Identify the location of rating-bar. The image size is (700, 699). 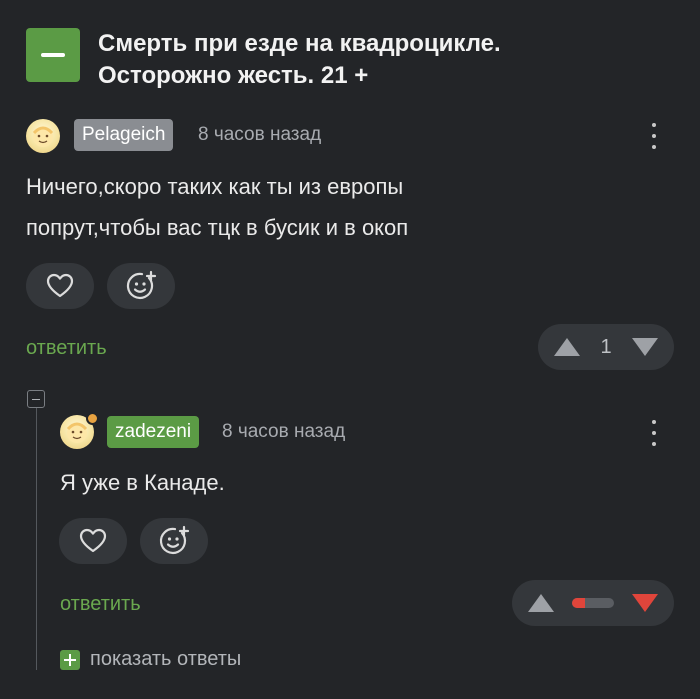
(593, 603).